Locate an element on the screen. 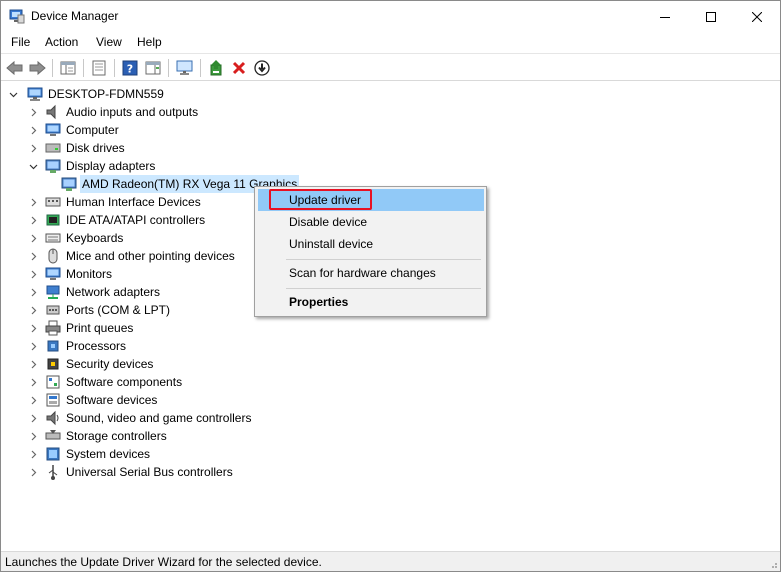  menu-bar: File Action View Help is located at coordinates (390, 42).